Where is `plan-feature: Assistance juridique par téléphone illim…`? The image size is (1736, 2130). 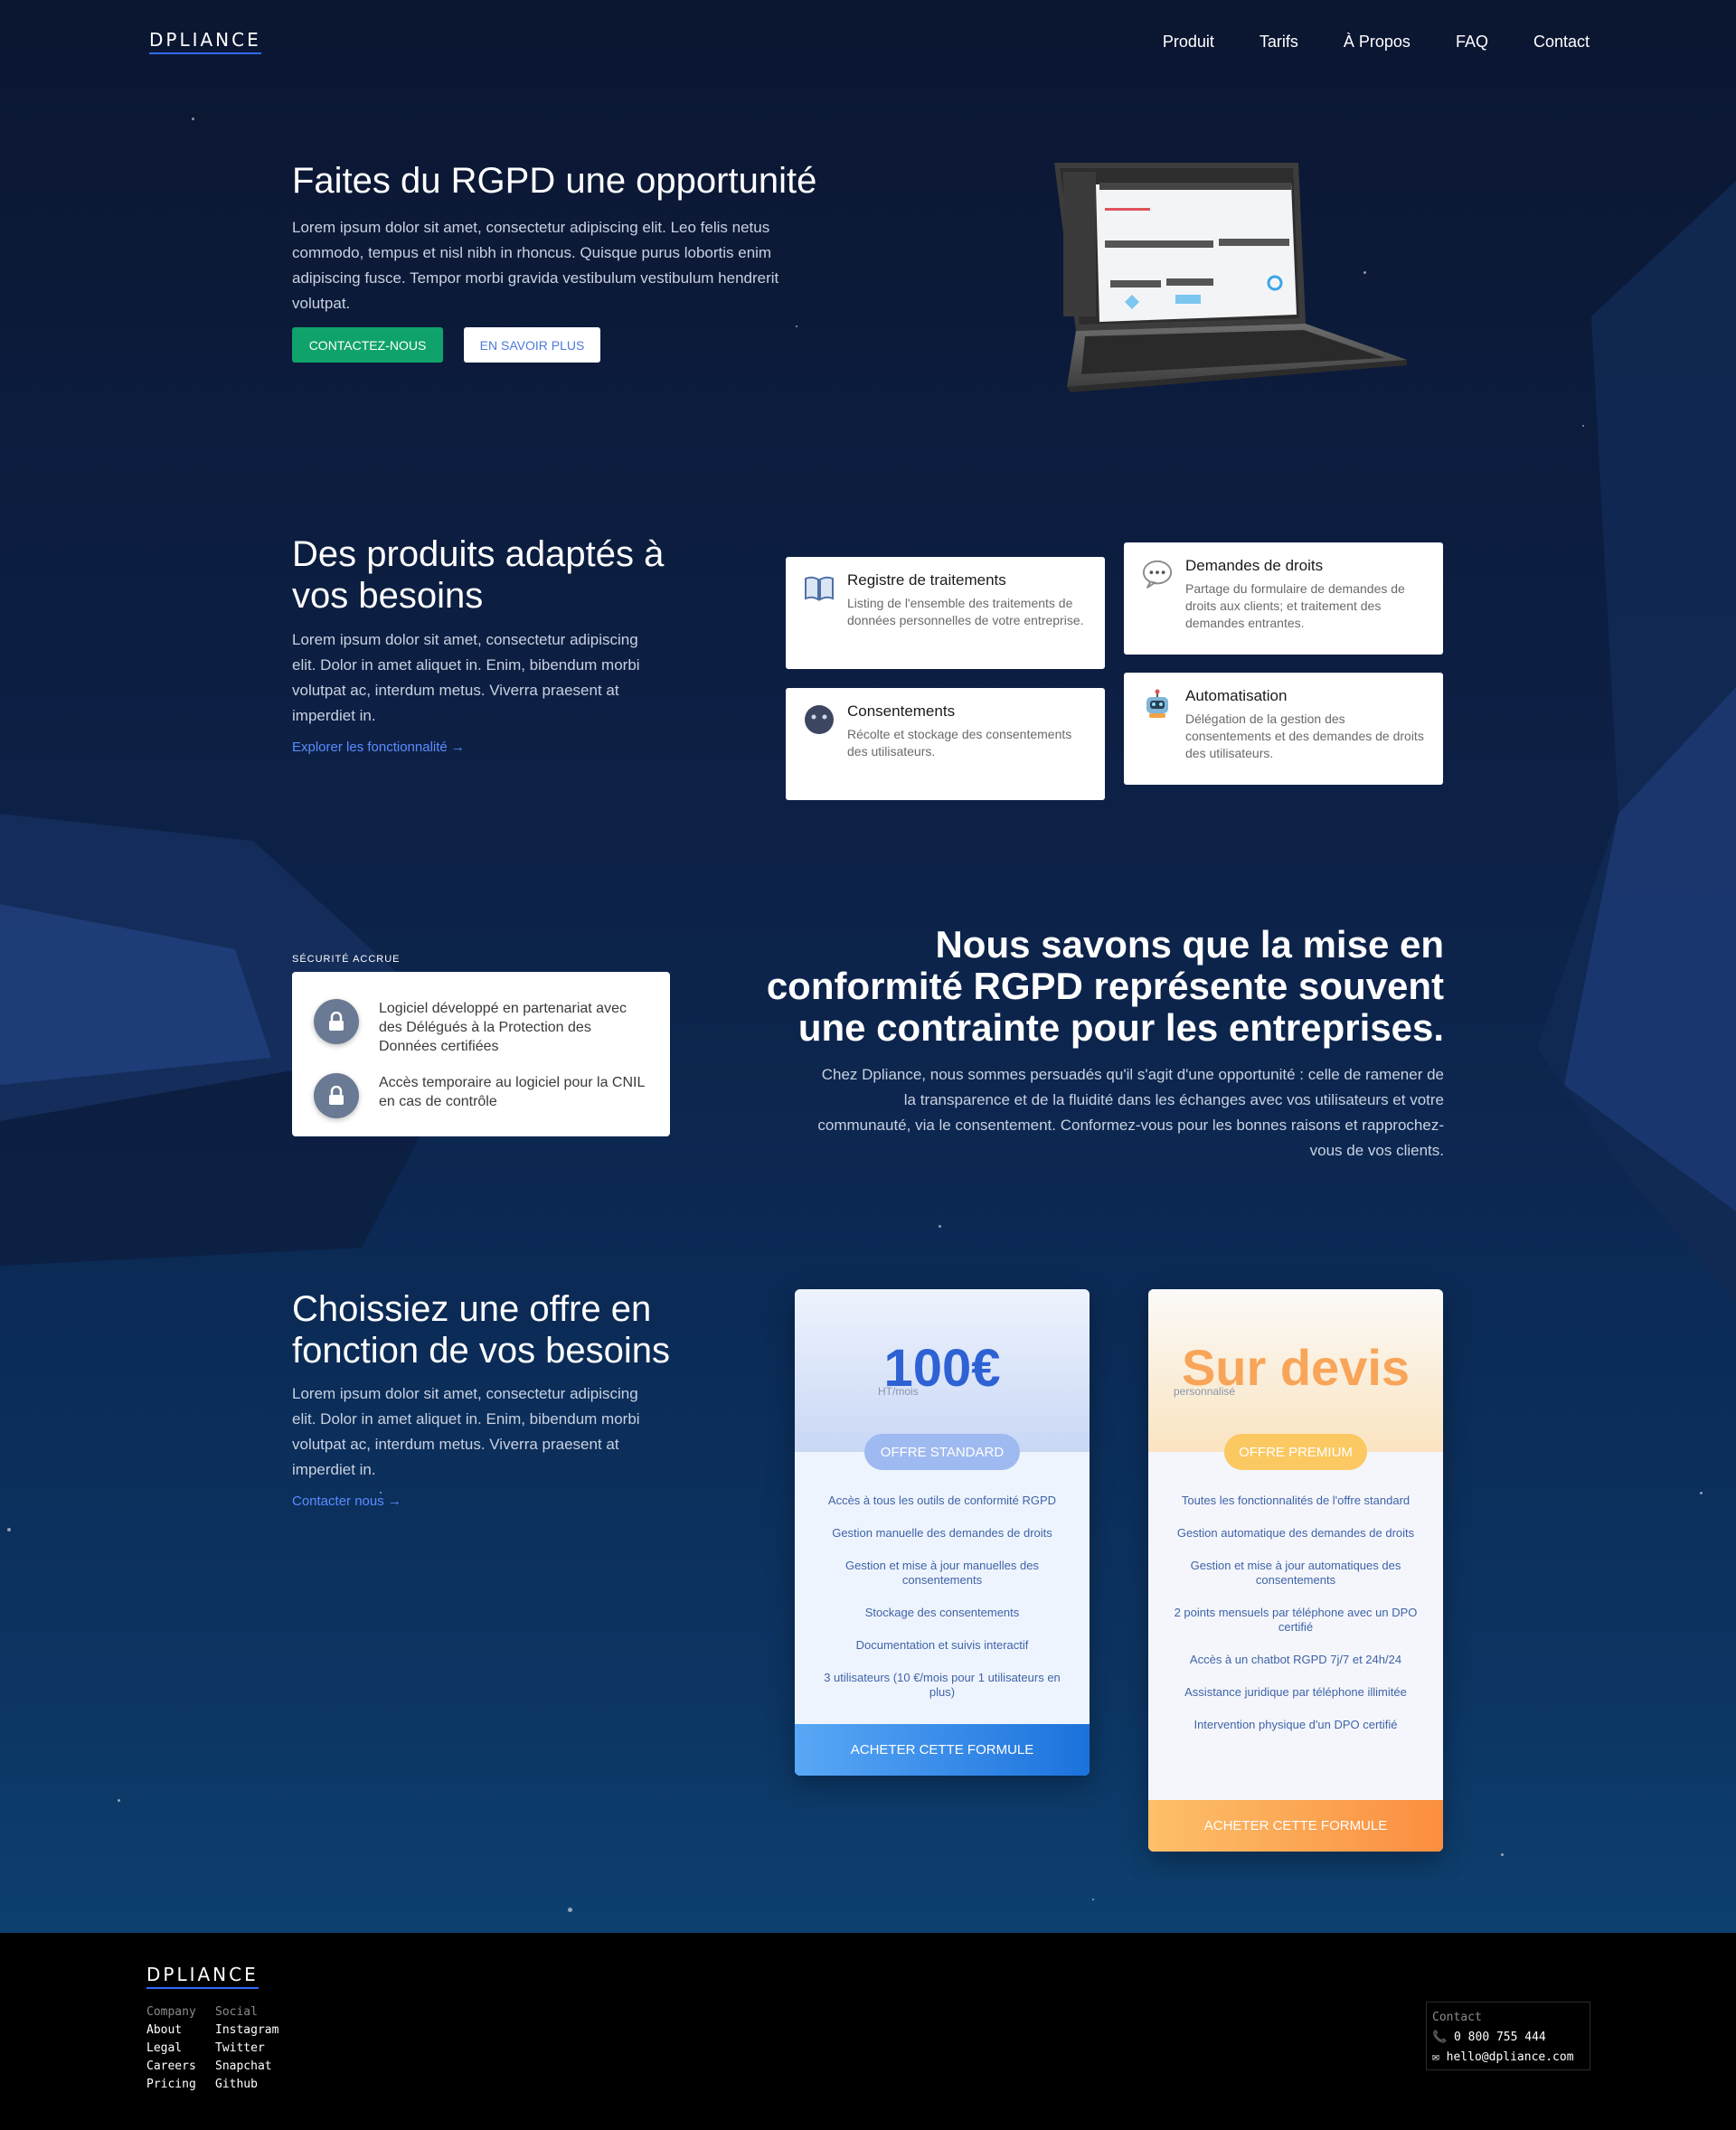 plan-feature: Assistance juridique par téléphone illim… is located at coordinates (1296, 1692).